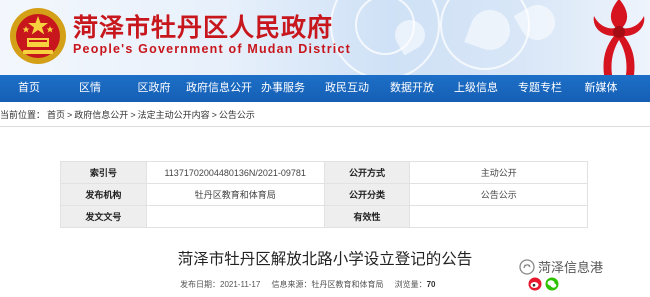 Image resolution: width=650 pixels, height=297 pixels. Describe the element at coordinates (347, 88) in the screenshot. I see `nav-item-interaction: 政民互动` at that location.